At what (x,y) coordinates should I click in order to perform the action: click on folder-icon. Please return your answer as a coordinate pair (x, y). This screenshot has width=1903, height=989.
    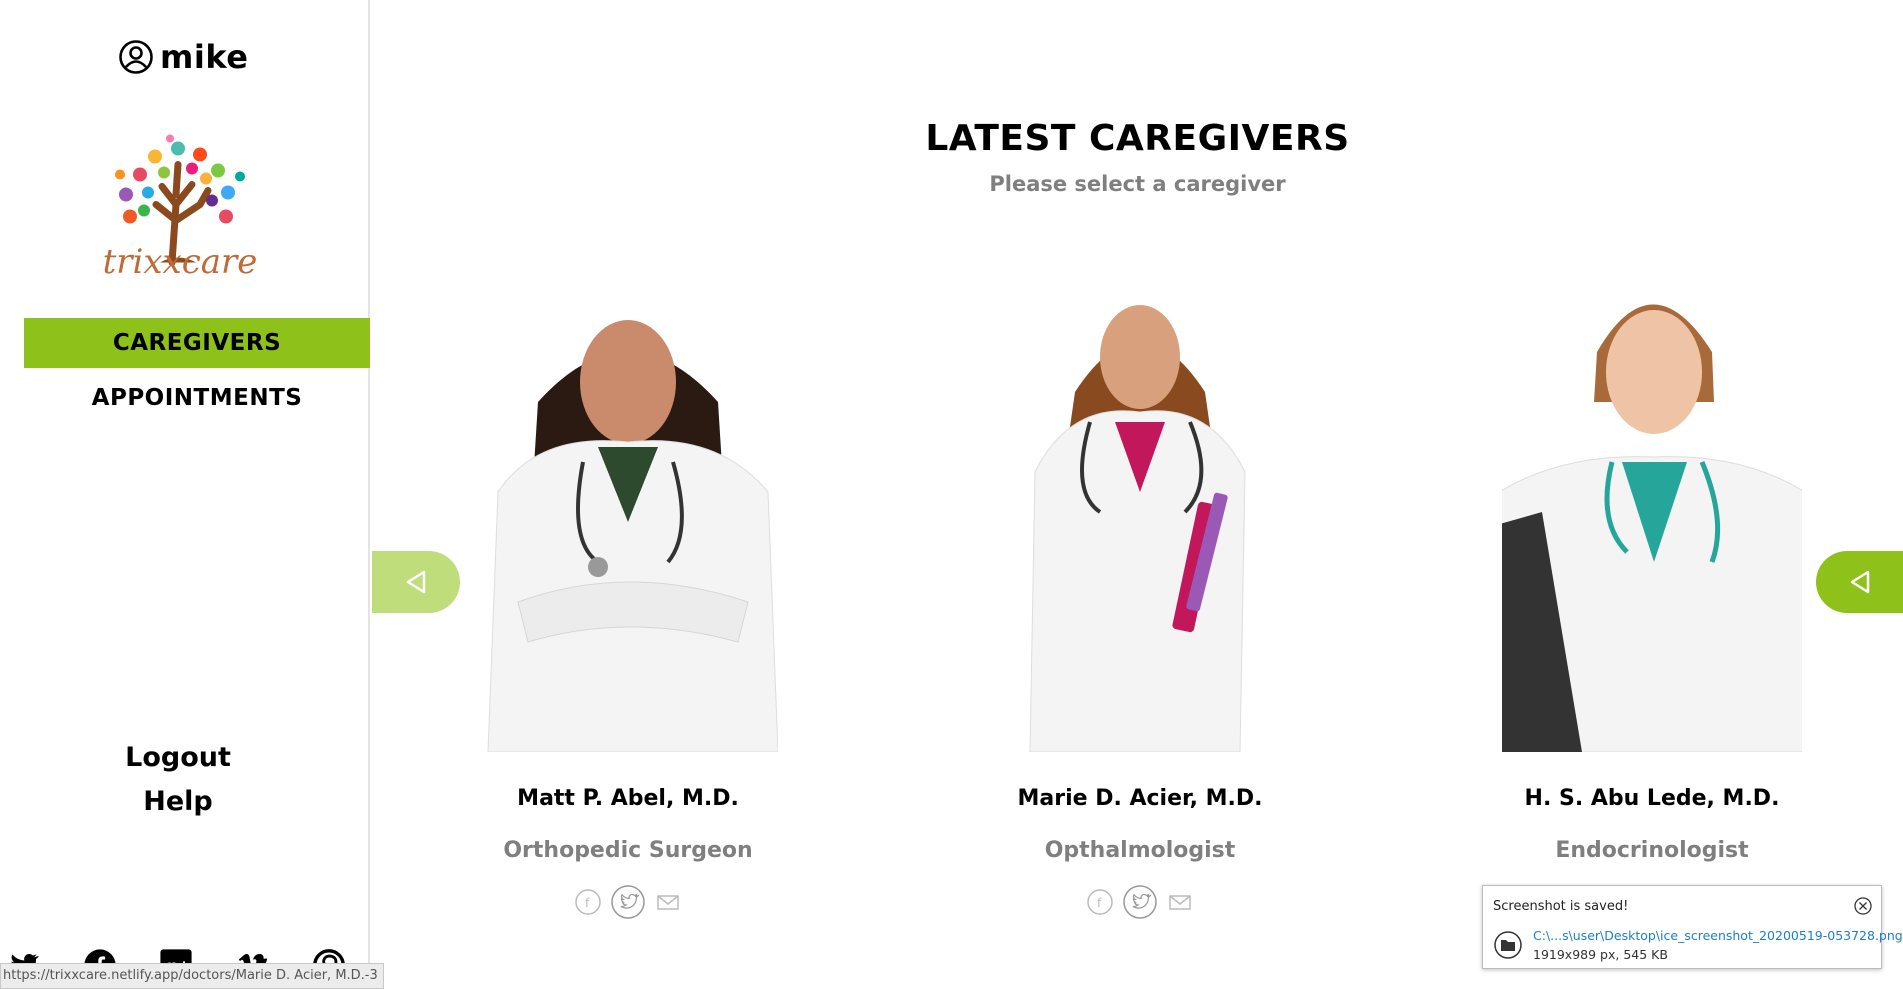
    Looking at the image, I should click on (1508, 945).